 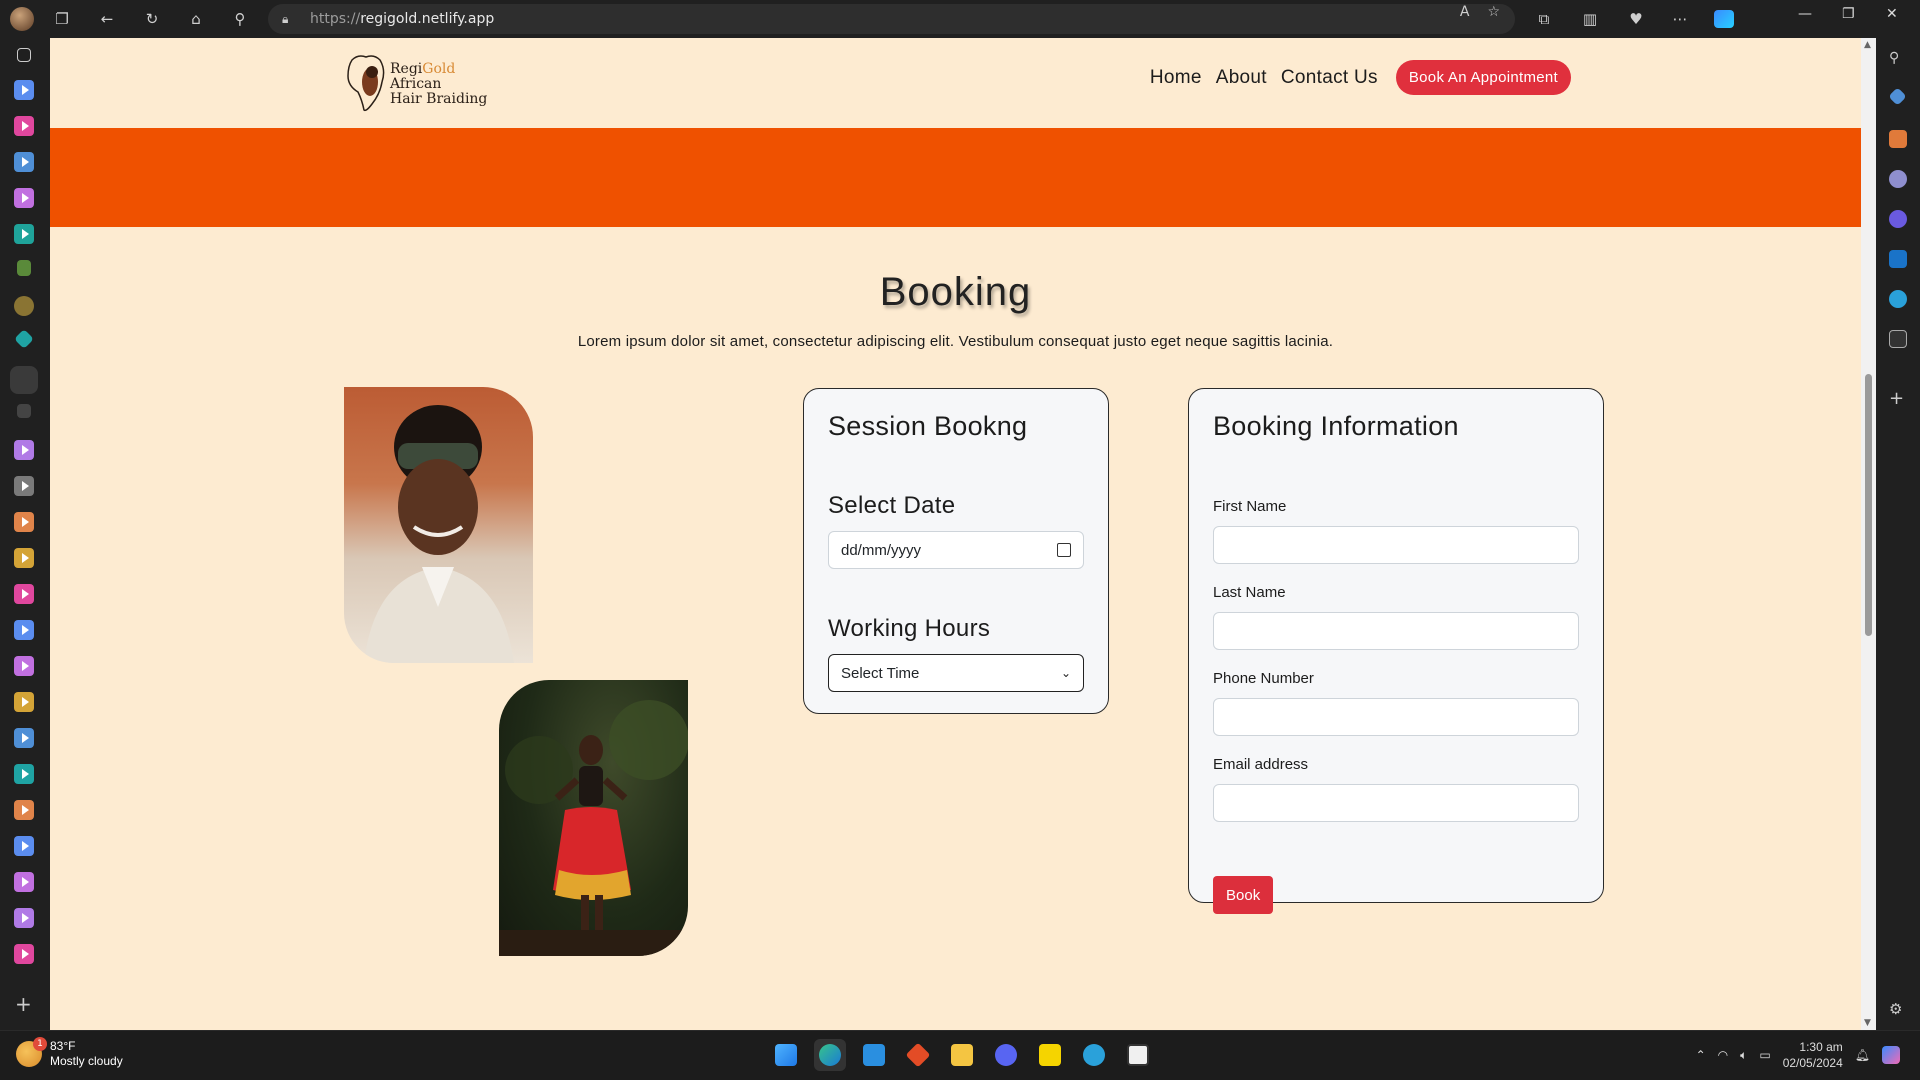 What do you see at coordinates (1898, 339) in the screenshot?
I see `sidebar-app-icon` at bounding box center [1898, 339].